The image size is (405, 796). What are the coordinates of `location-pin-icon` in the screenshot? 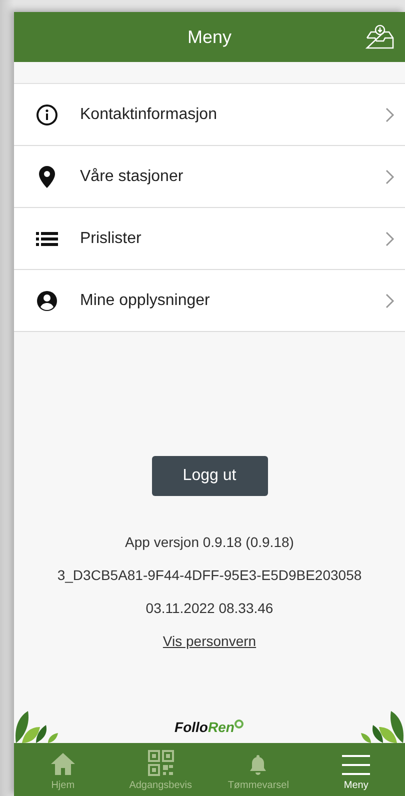 It's located at (47, 176).